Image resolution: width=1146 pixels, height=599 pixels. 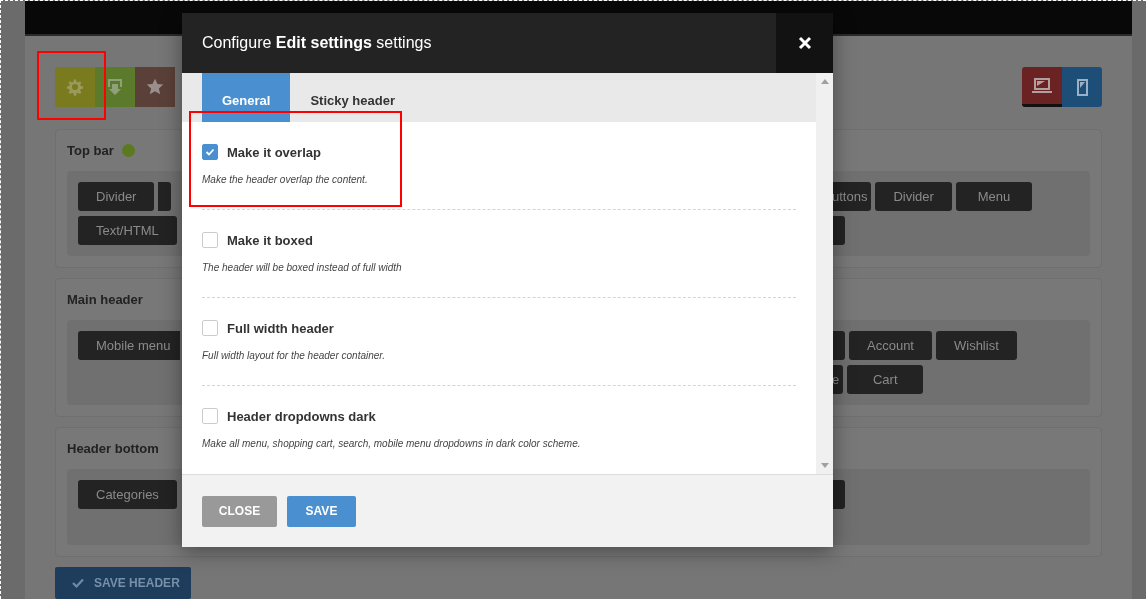 I want to click on element-button: Account, so click(x=890, y=345).